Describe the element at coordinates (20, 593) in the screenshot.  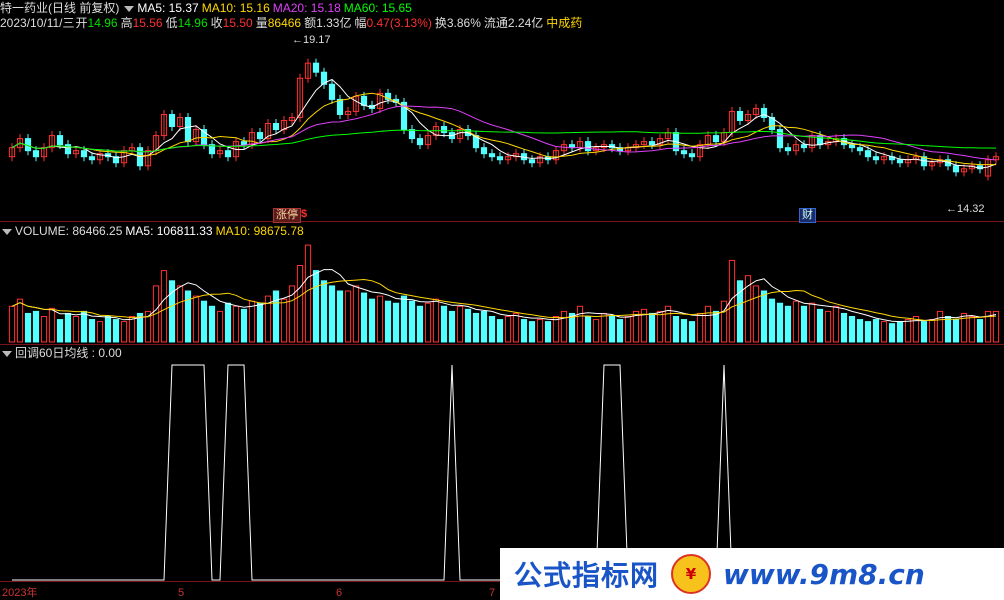
I see `x-axis-label-year: 2023年` at that location.